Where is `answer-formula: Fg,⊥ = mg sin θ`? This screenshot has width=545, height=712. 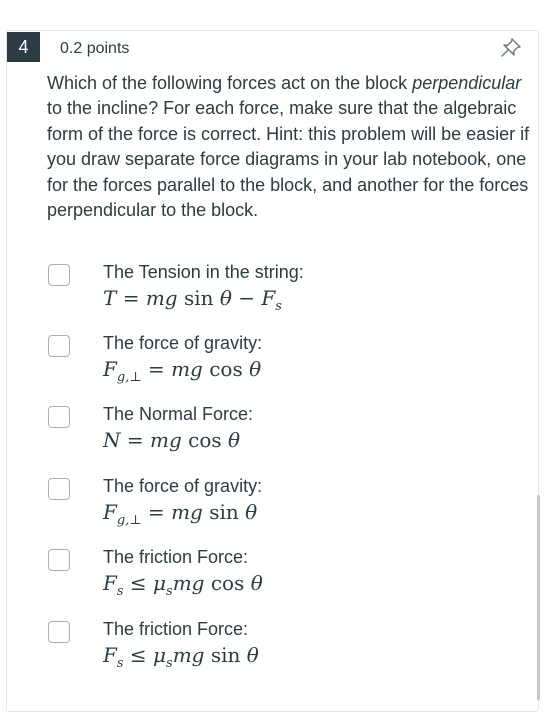
answer-formula: Fg,⊥ = mg sin θ is located at coordinates (180, 514).